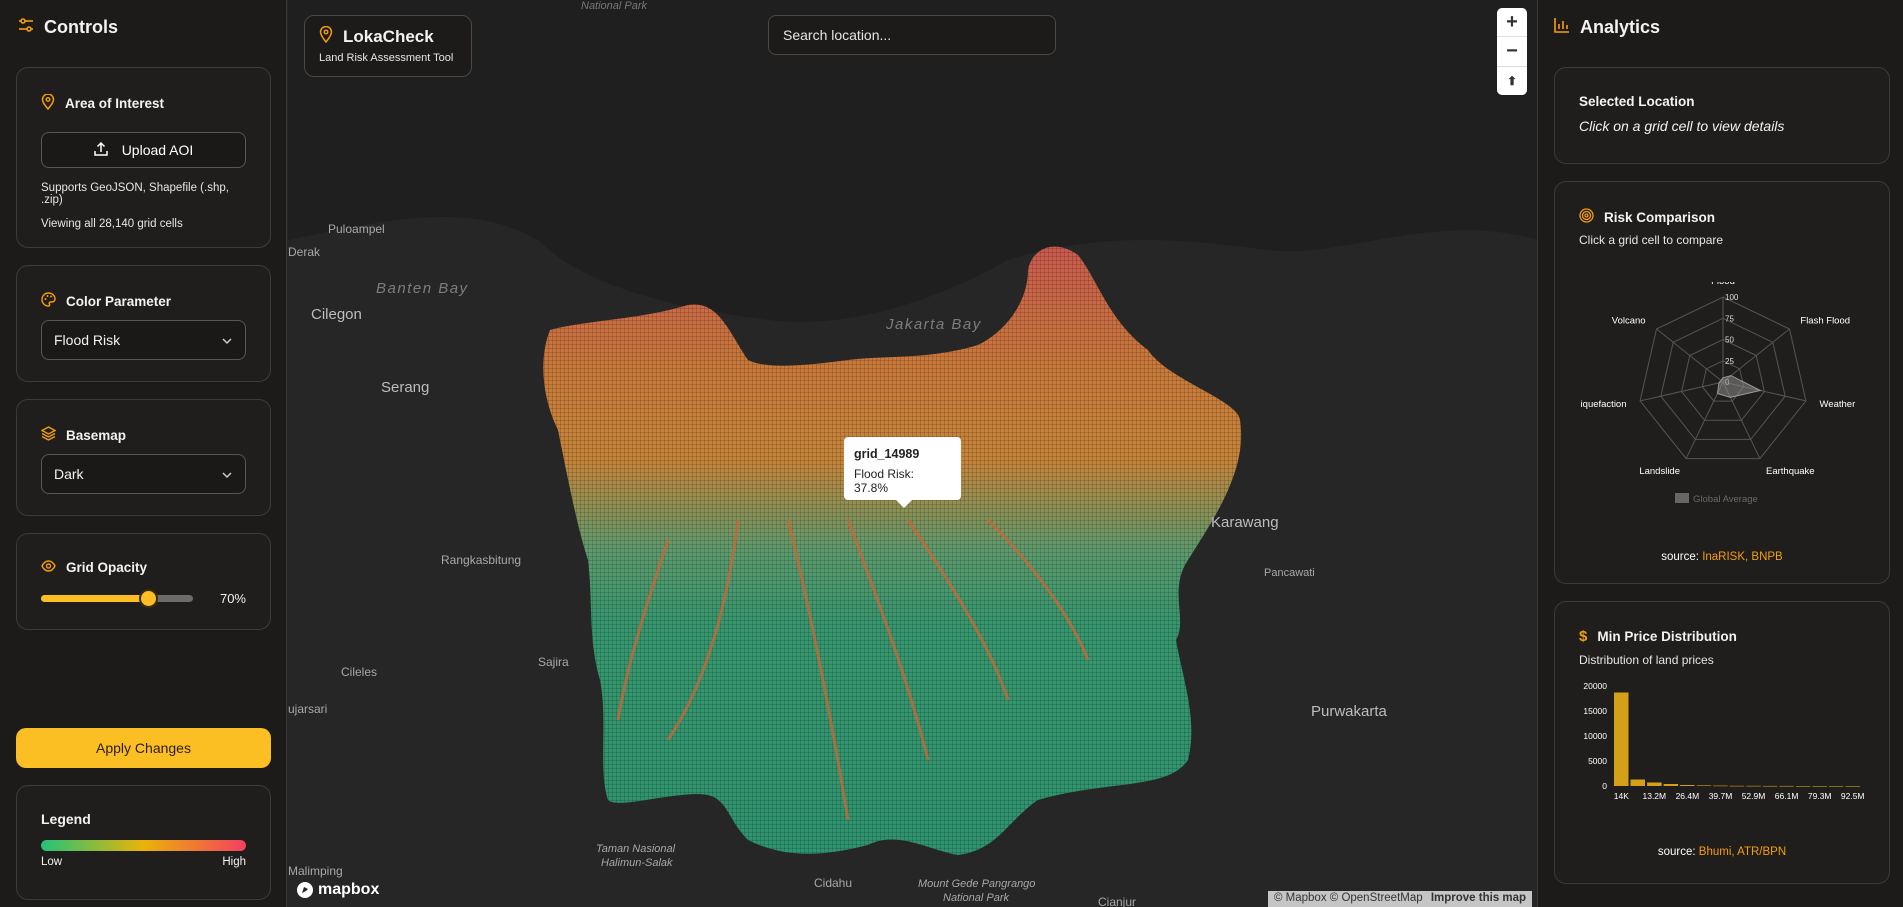 The height and width of the screenshot is (907, 1903). I want to click on improve-map-link: Improve this map, so click(1478, 898).